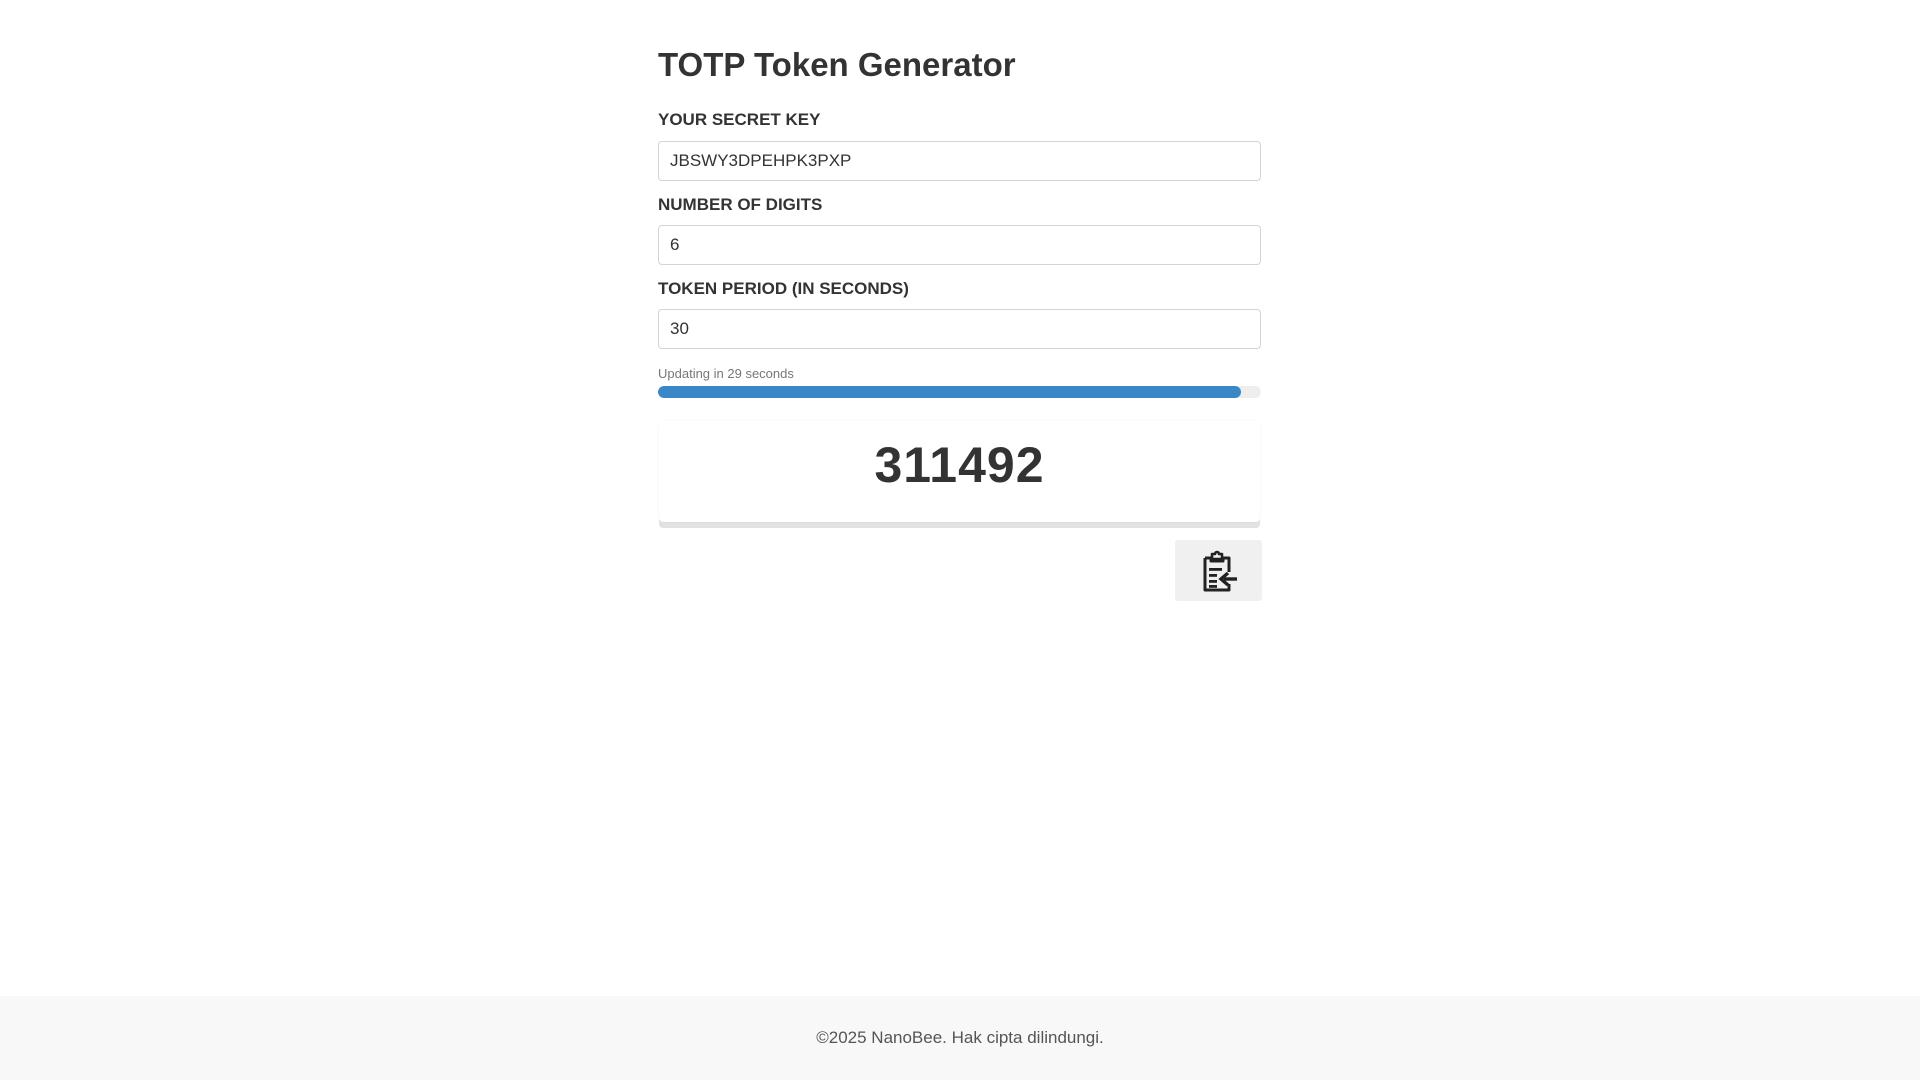  I want to click on countdown-progress-bar, so click(959, 392).